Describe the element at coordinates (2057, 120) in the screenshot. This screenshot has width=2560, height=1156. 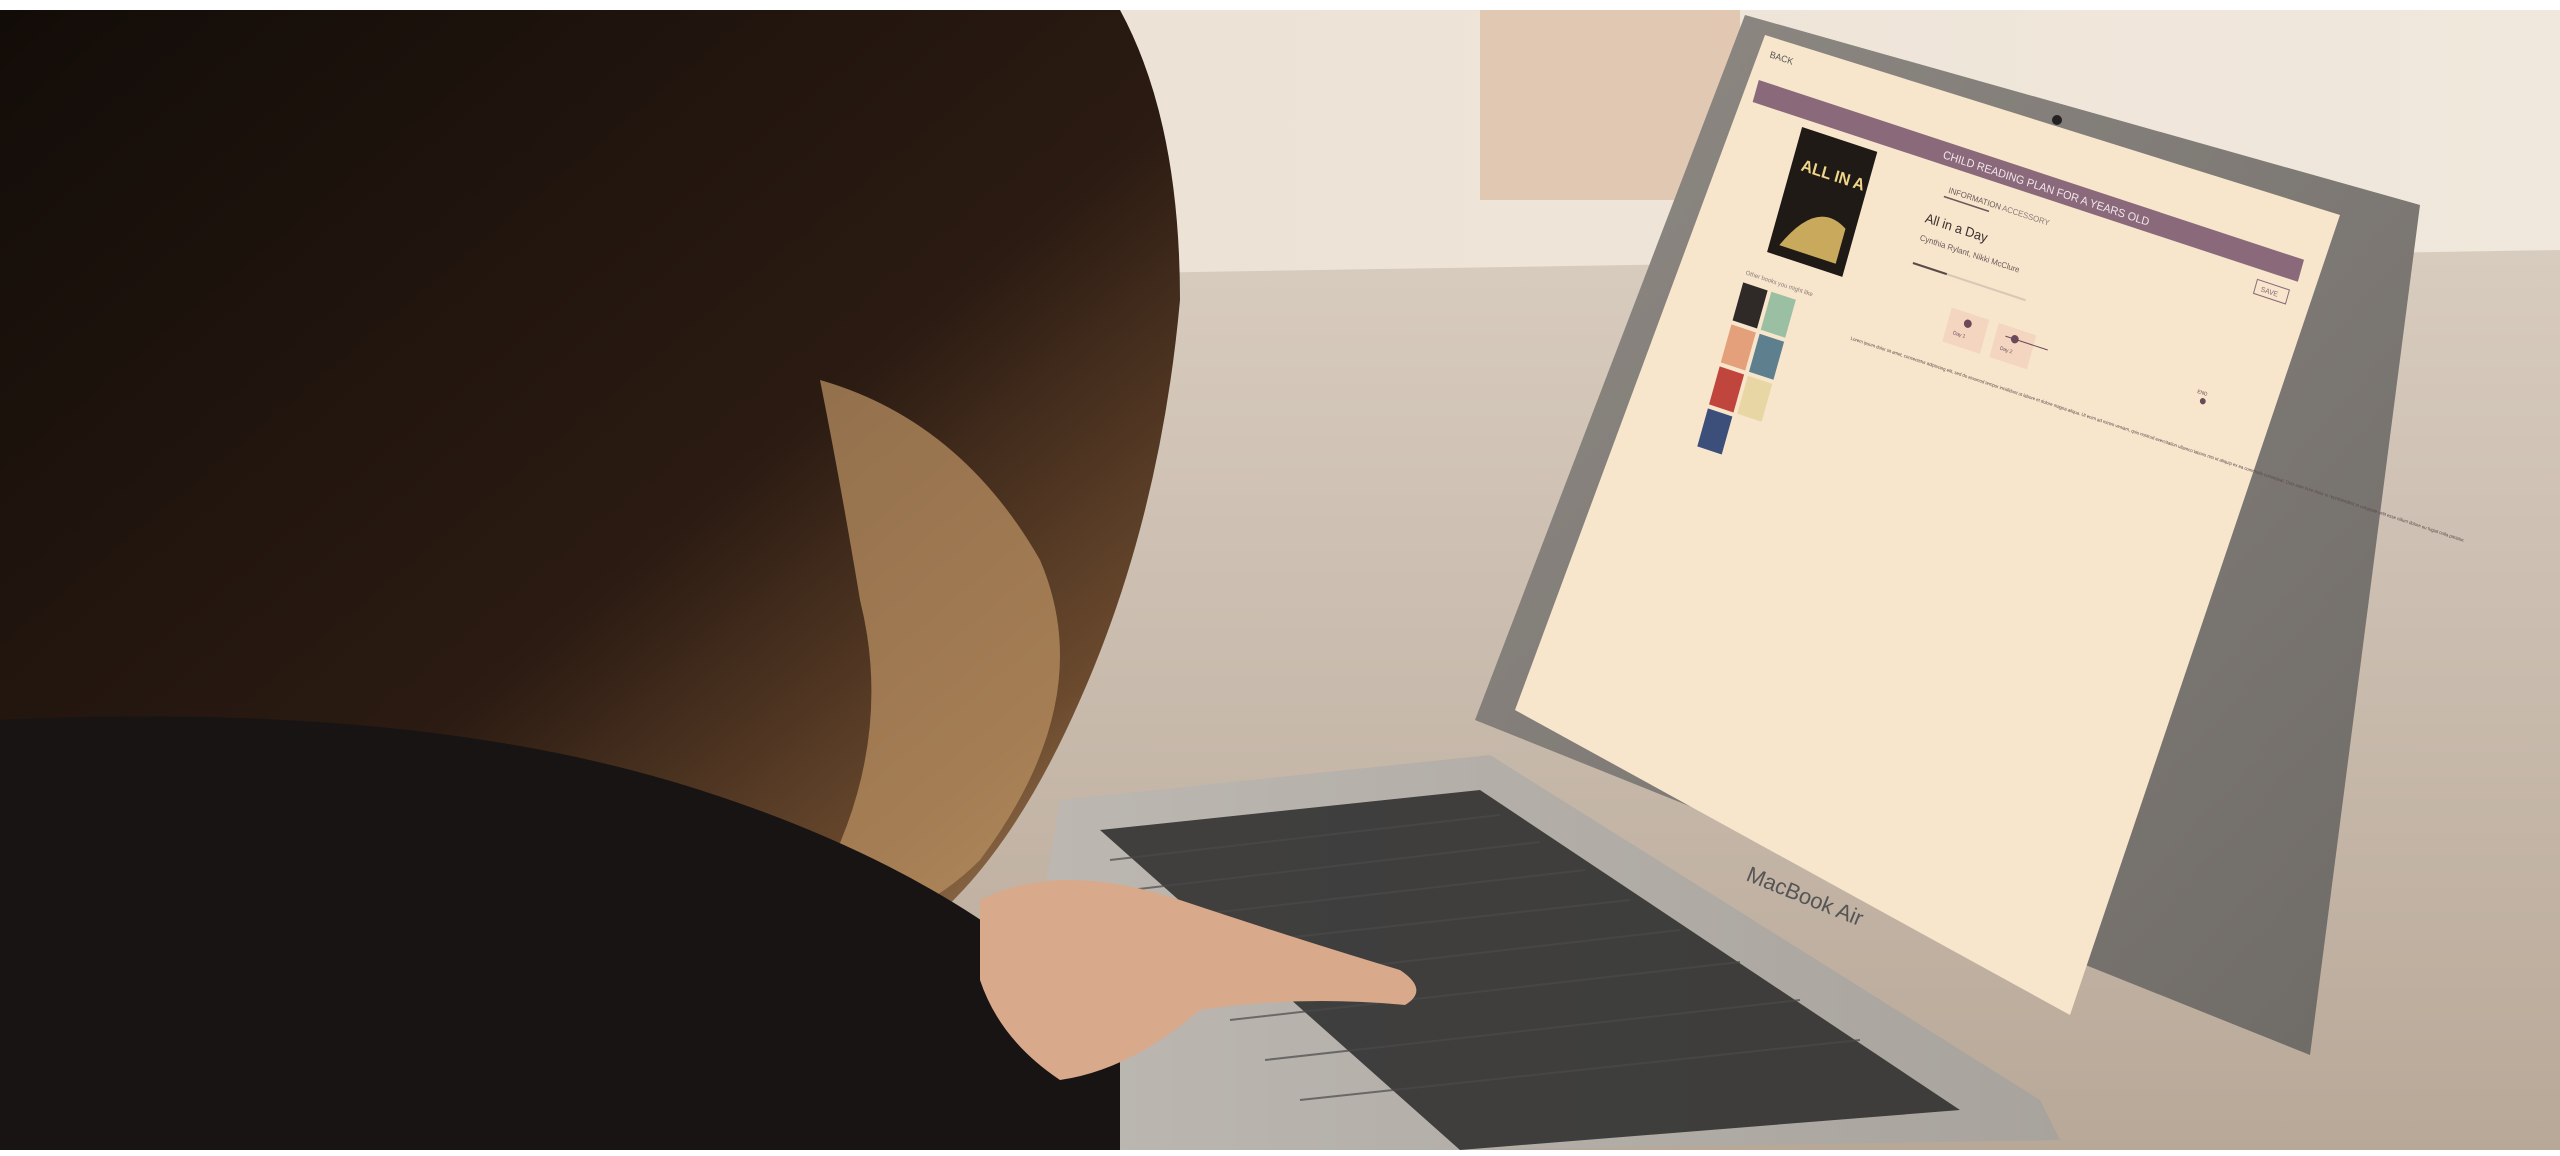
I see `webcam` at that location.